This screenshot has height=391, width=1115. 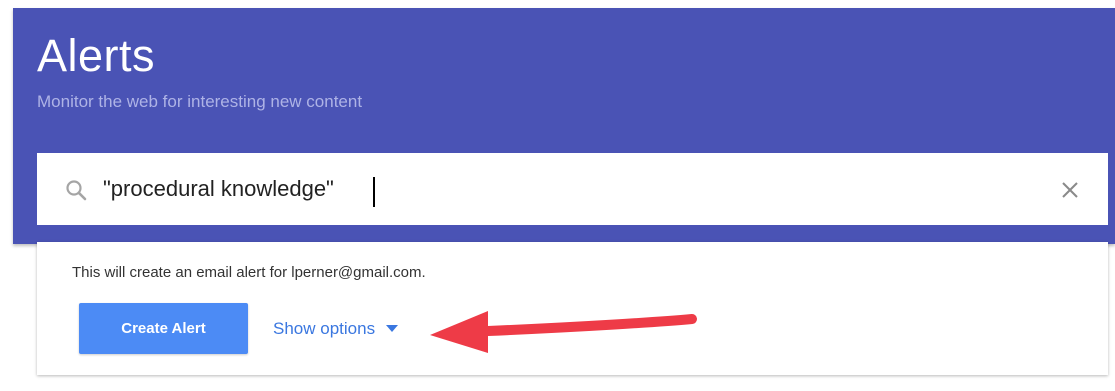 What do you see at coordinates (392, 329) in the screenshot?
I see `chevron-down-icon` at bounding box center [392, 329].